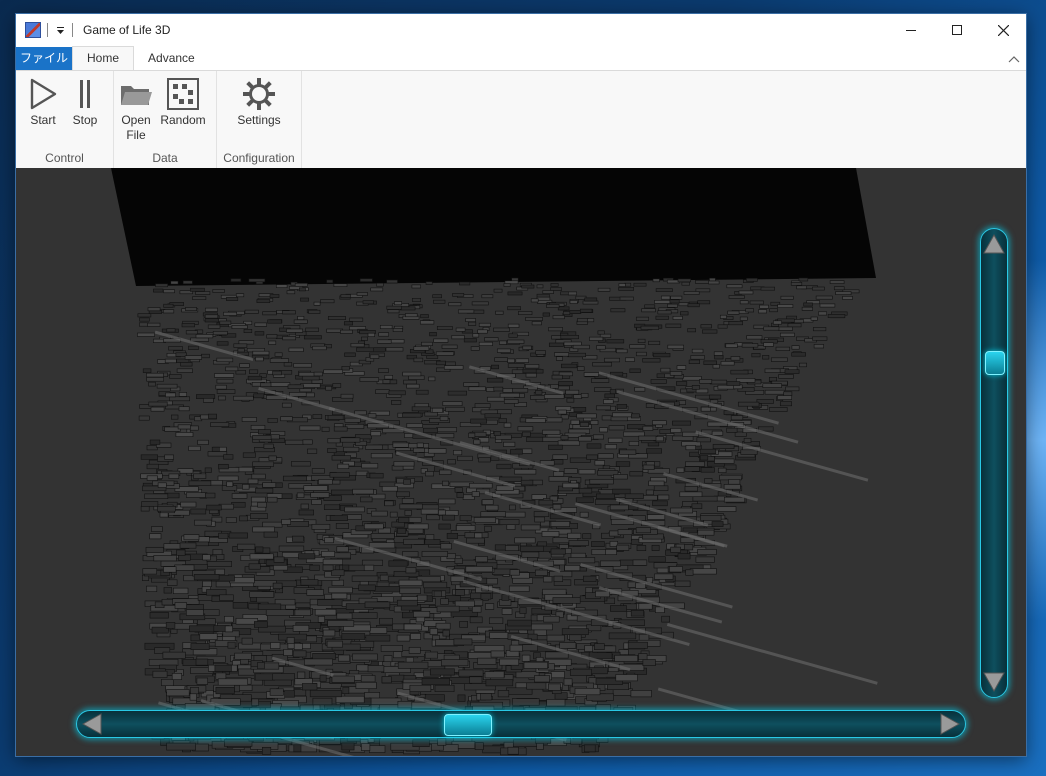  I want to click on app-cube-icon, so click(33, 30).